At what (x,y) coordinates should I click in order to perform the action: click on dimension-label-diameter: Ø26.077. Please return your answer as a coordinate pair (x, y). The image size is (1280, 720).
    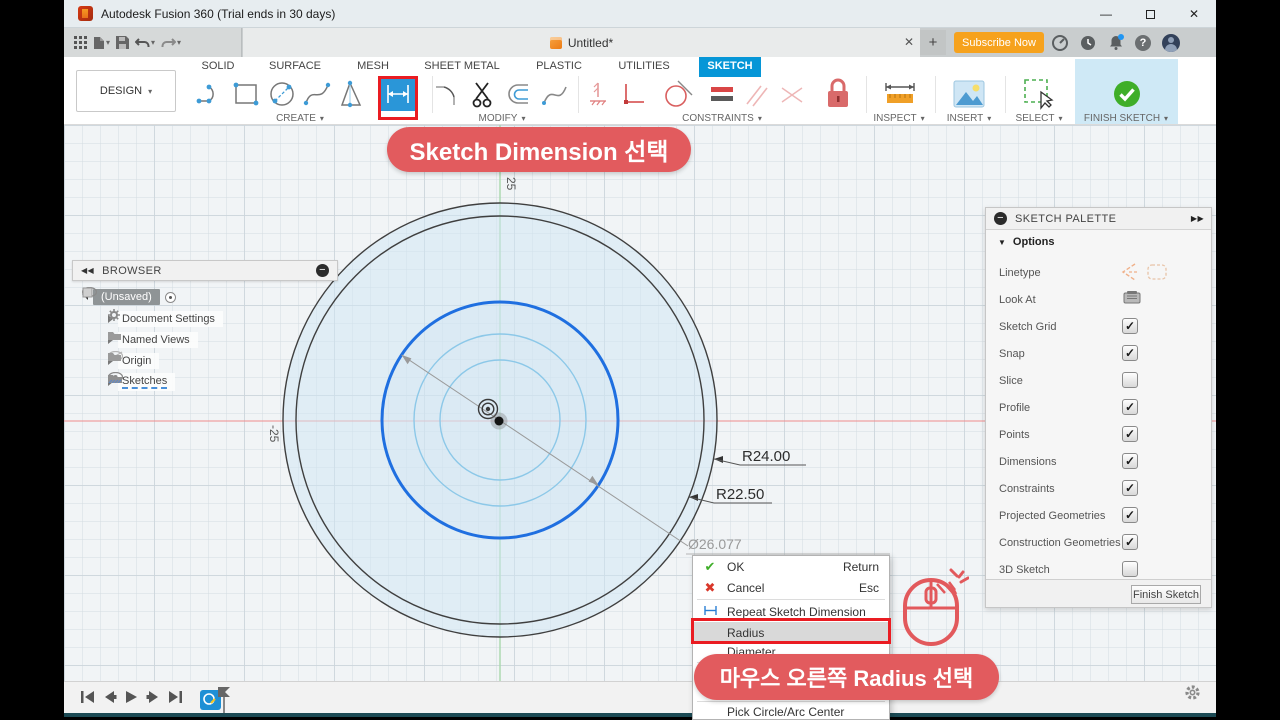
    Looking at the image, I should click on (715, 544).